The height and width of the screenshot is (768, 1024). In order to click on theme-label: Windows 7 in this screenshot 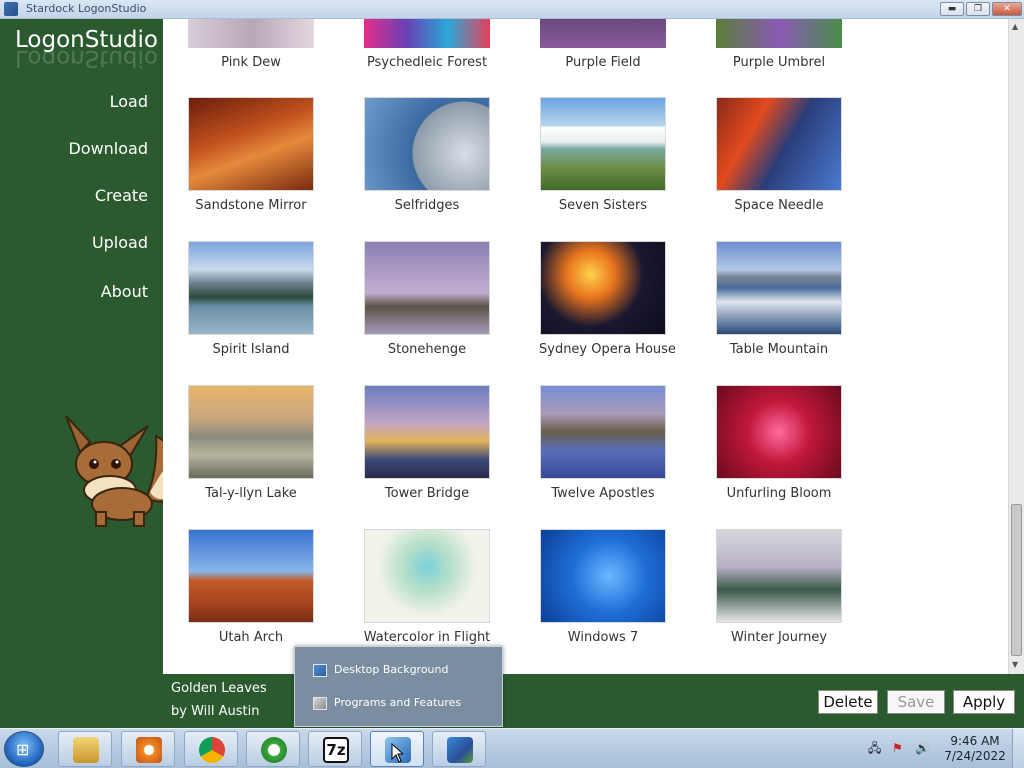, I will do `click(603, 637)`.